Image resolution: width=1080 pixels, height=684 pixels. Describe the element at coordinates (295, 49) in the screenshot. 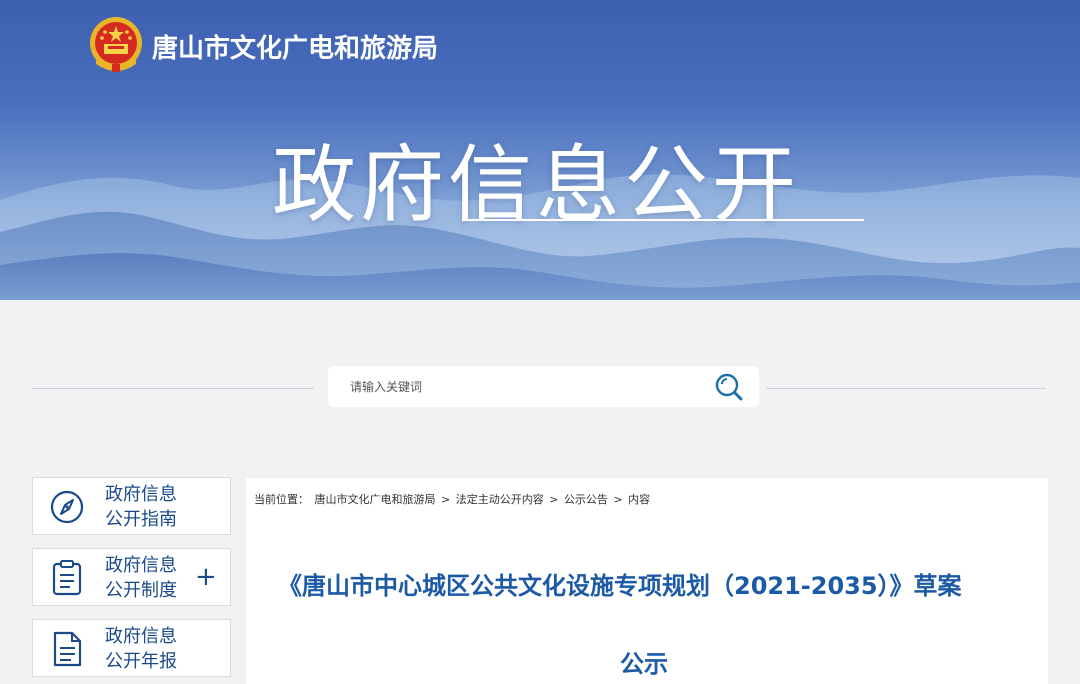

I see `org-name: 唐山市文化广电和旅游局` at that location.